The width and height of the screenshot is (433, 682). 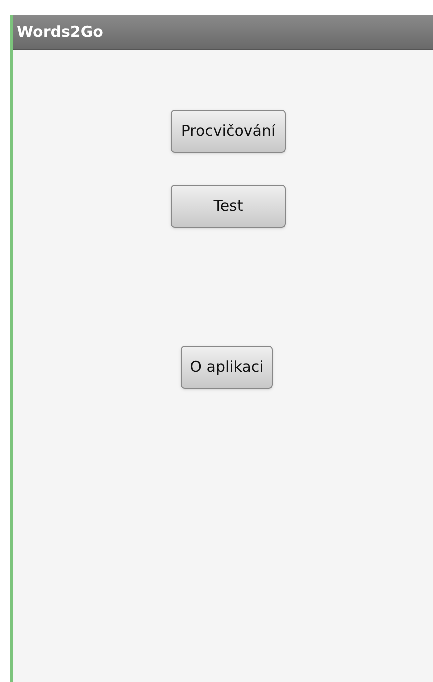 What do you see at coordinates (228, 131) in the screenshot?
I see `practice-button: Procvičování` at bounding box center [228, 131].